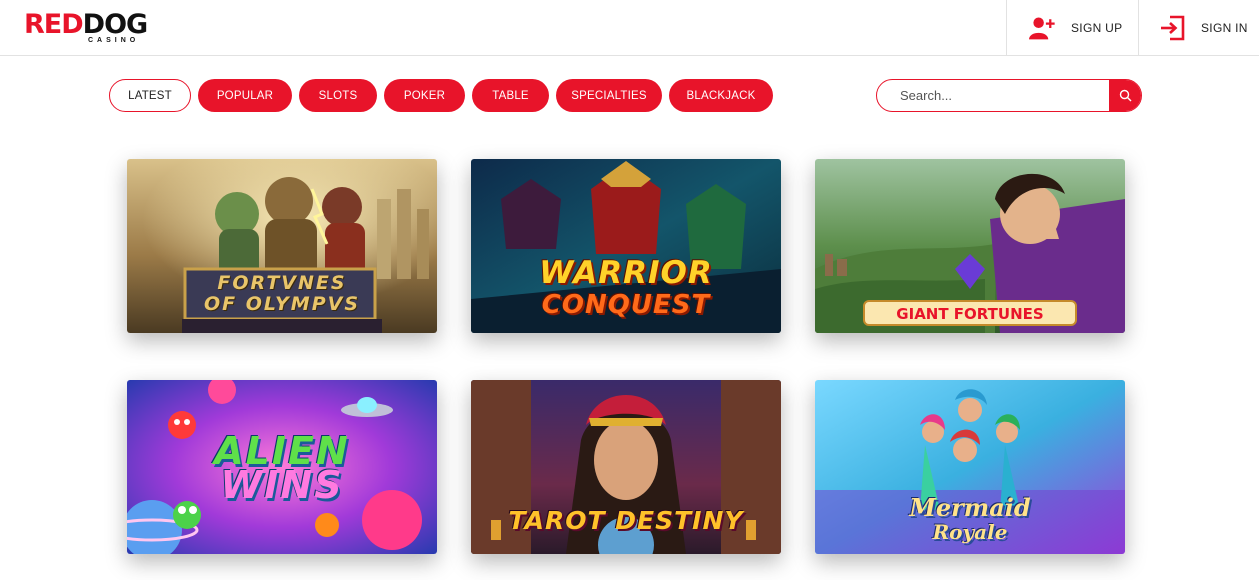 This screenshot has height=580, width=1259. What do you see at coordinates (1198, 28) in the screenshot?
I see `sign-in-button: SIGN IN` at bounding box center [1198, 28].